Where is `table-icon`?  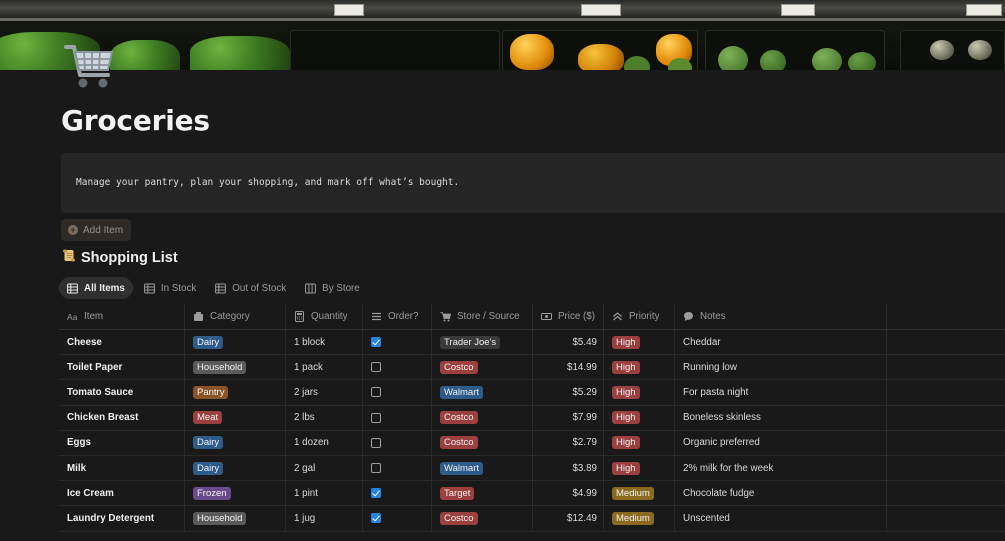
table-icon is located at coordinates (72, 288).